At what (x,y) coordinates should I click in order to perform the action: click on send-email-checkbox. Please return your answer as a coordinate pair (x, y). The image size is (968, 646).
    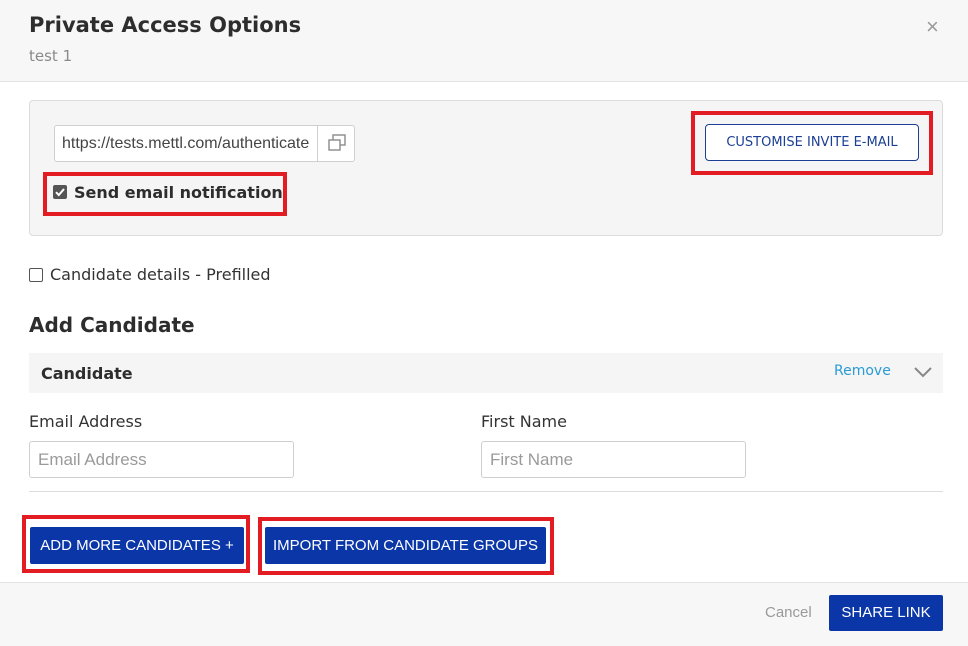
    Looking at the image, I should click on (60, 192).